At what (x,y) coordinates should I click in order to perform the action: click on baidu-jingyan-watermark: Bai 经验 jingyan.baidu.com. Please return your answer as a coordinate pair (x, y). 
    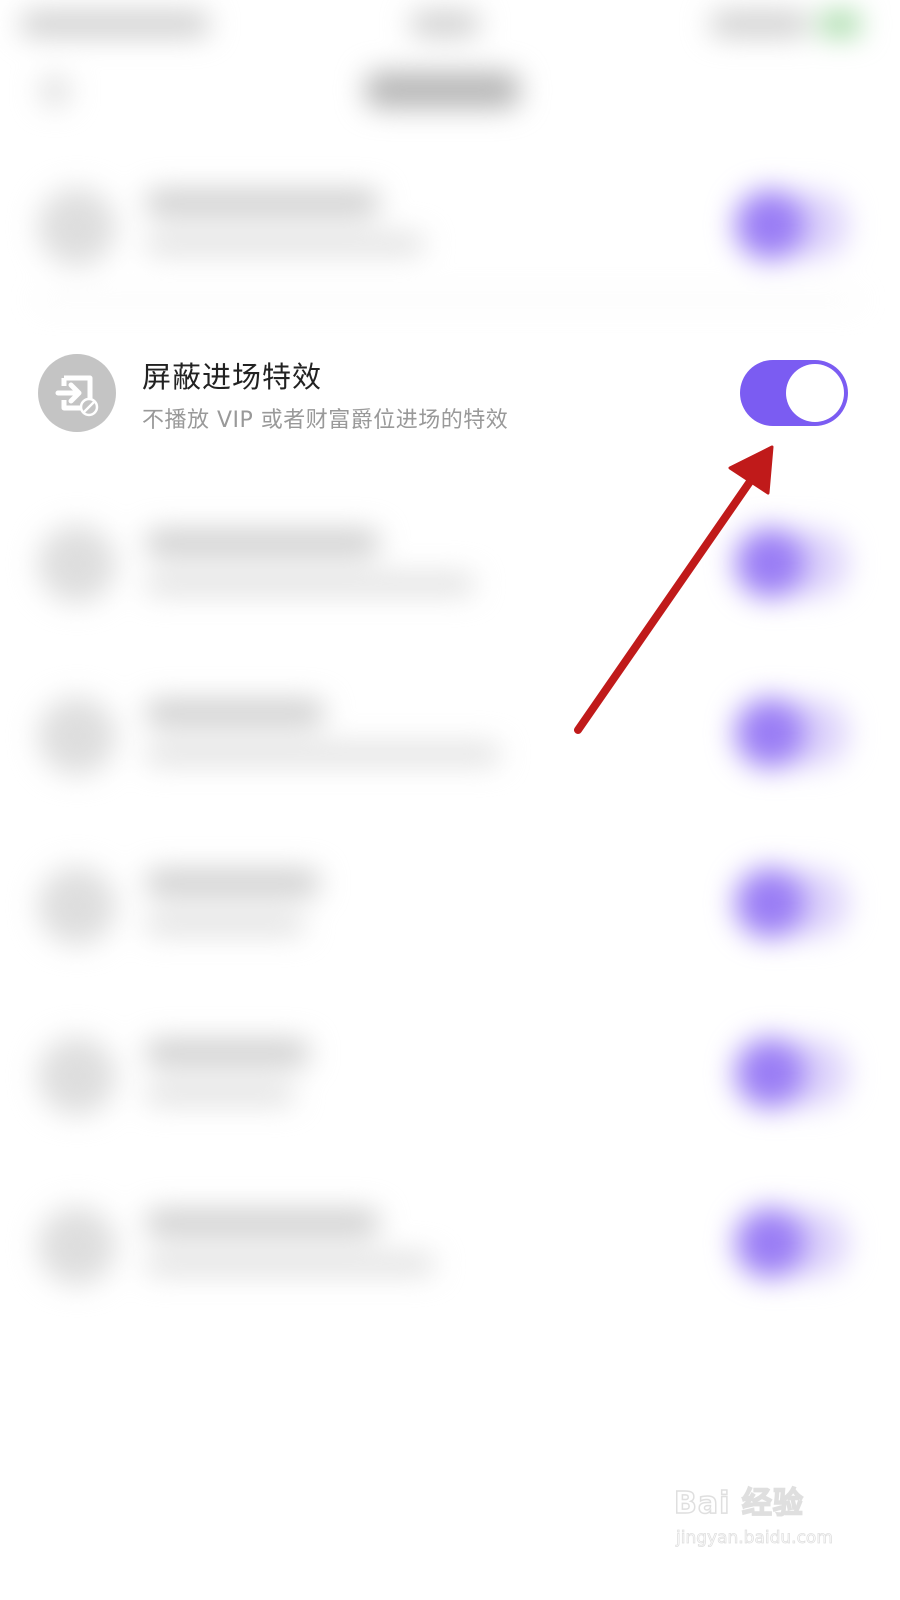
    Looking at the image, I should click on (763, 1518).